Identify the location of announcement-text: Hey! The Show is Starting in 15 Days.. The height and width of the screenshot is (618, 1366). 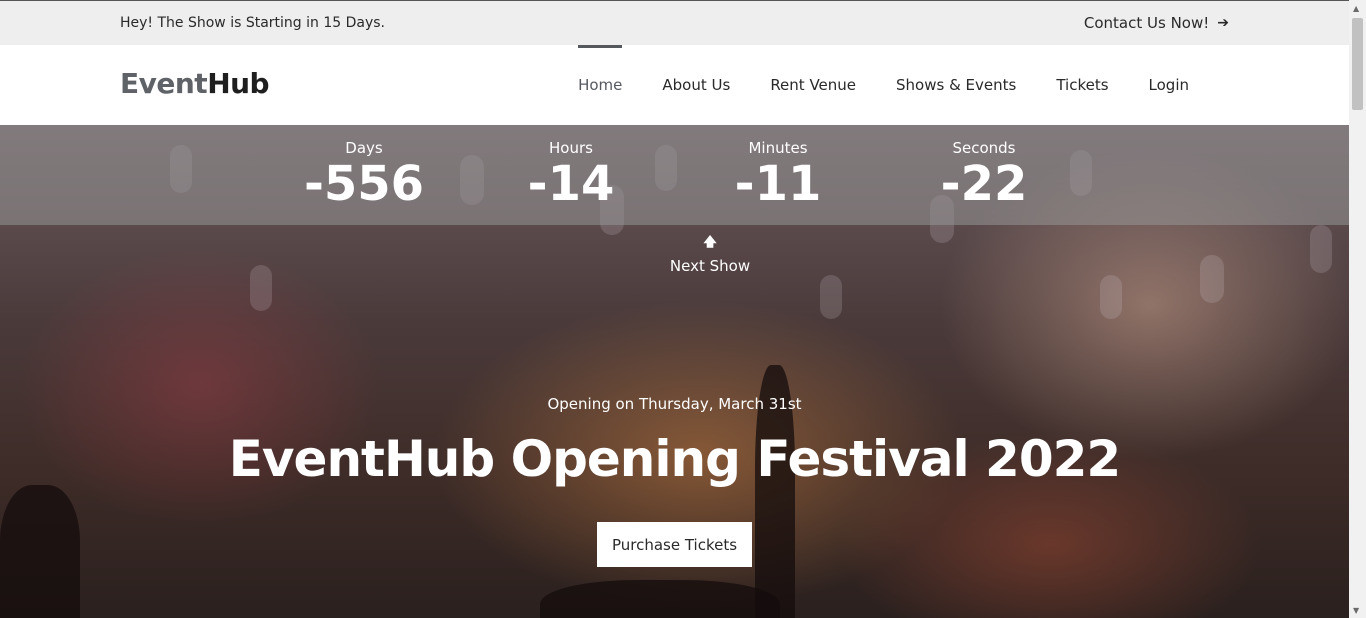
(253, 23).